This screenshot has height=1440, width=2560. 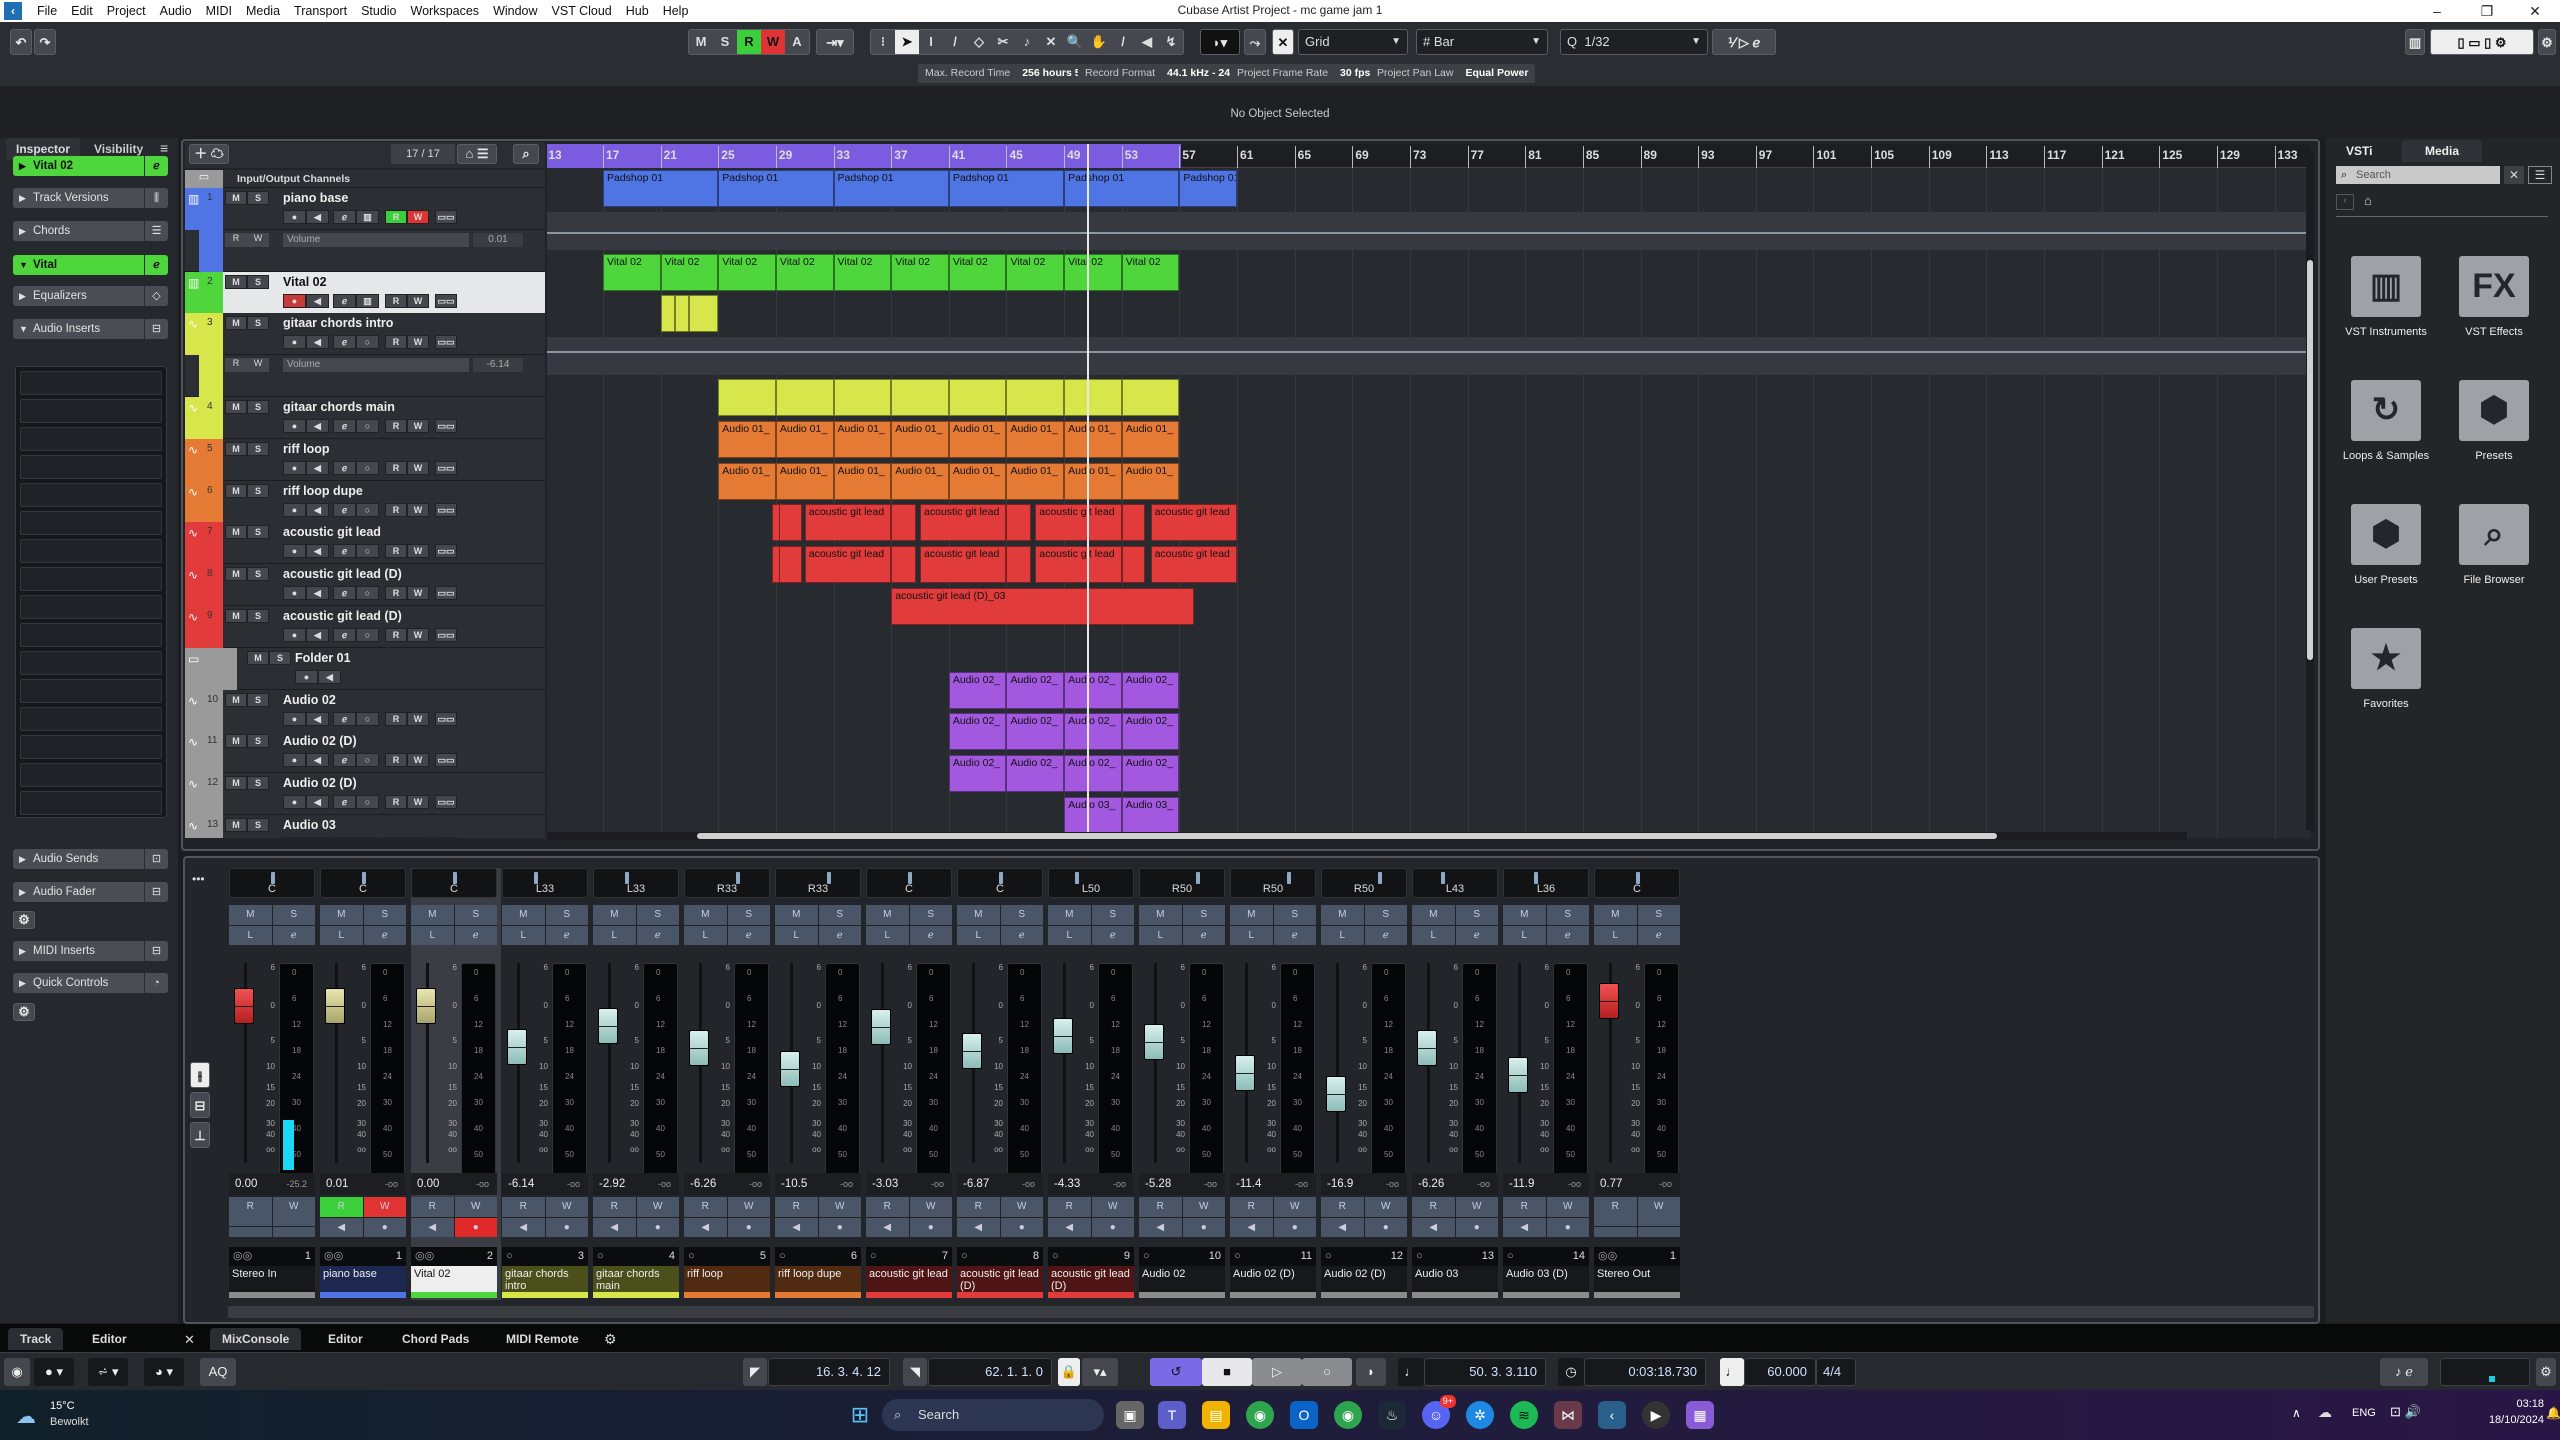 I want to click on maximize-button: ❐, so click(x=2487, y=11).